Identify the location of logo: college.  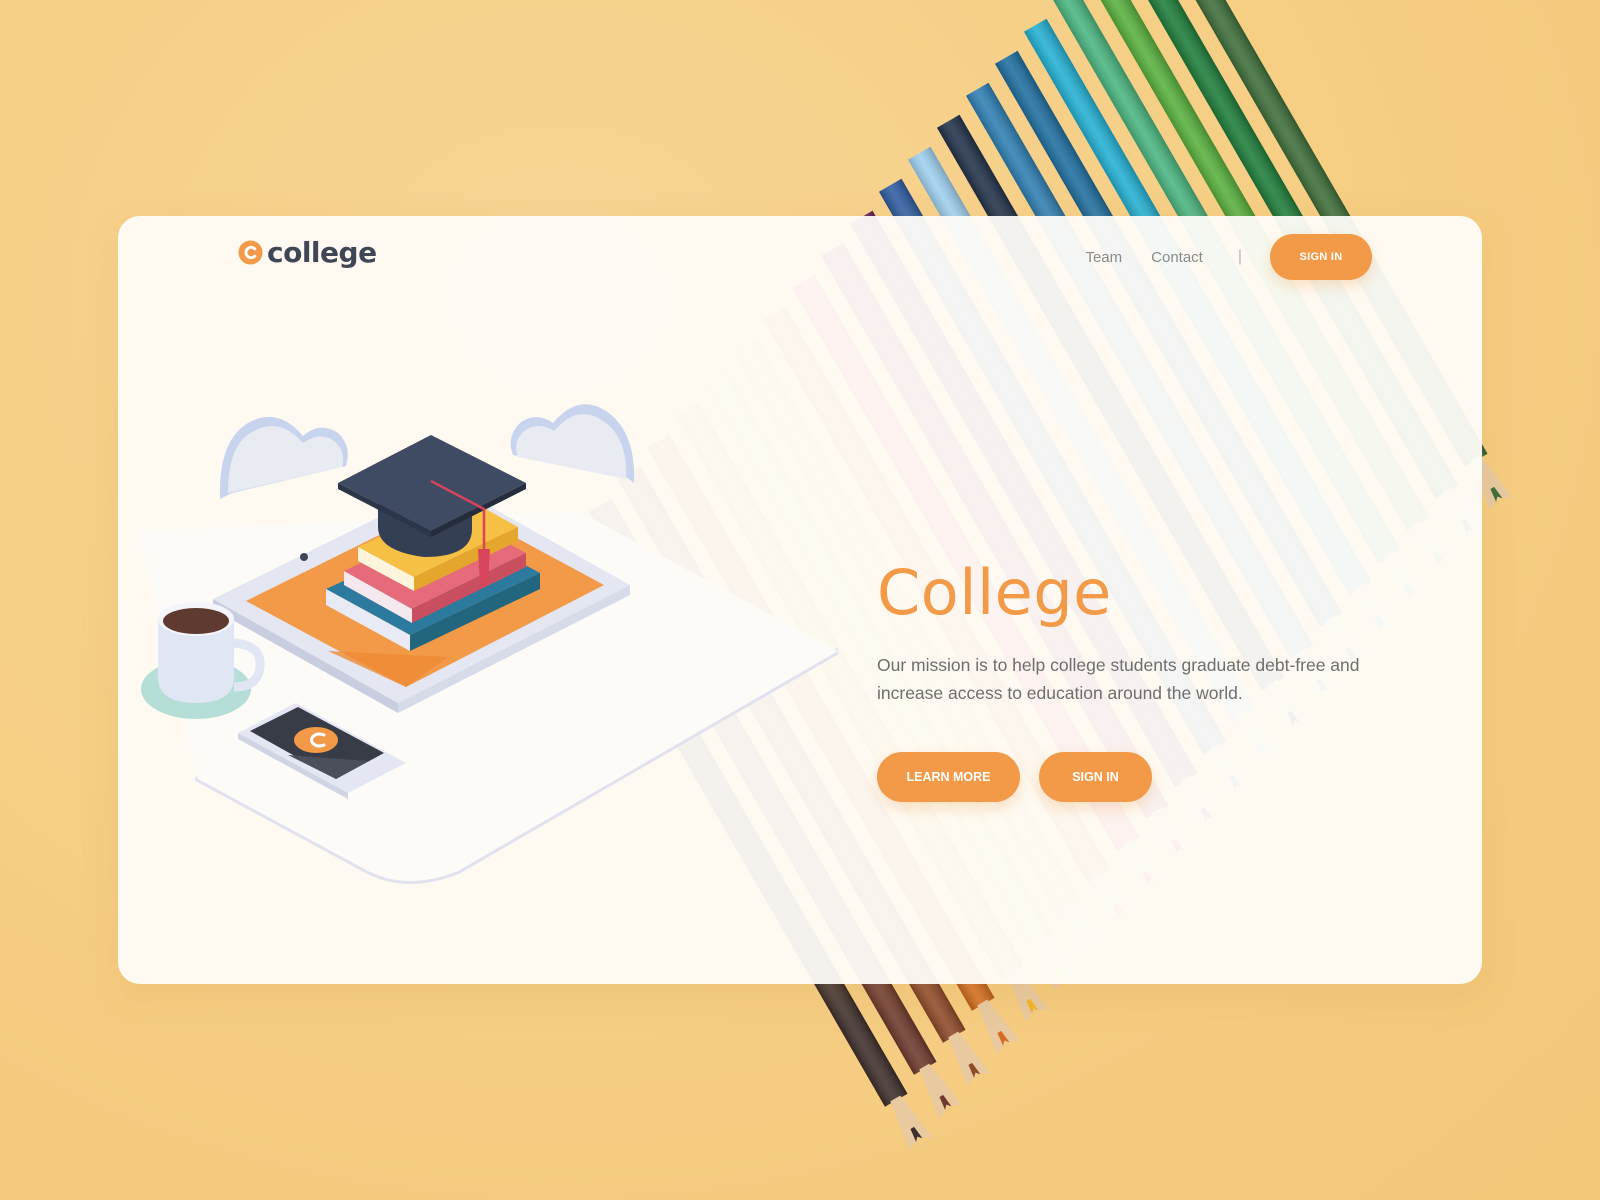
(307, 252).